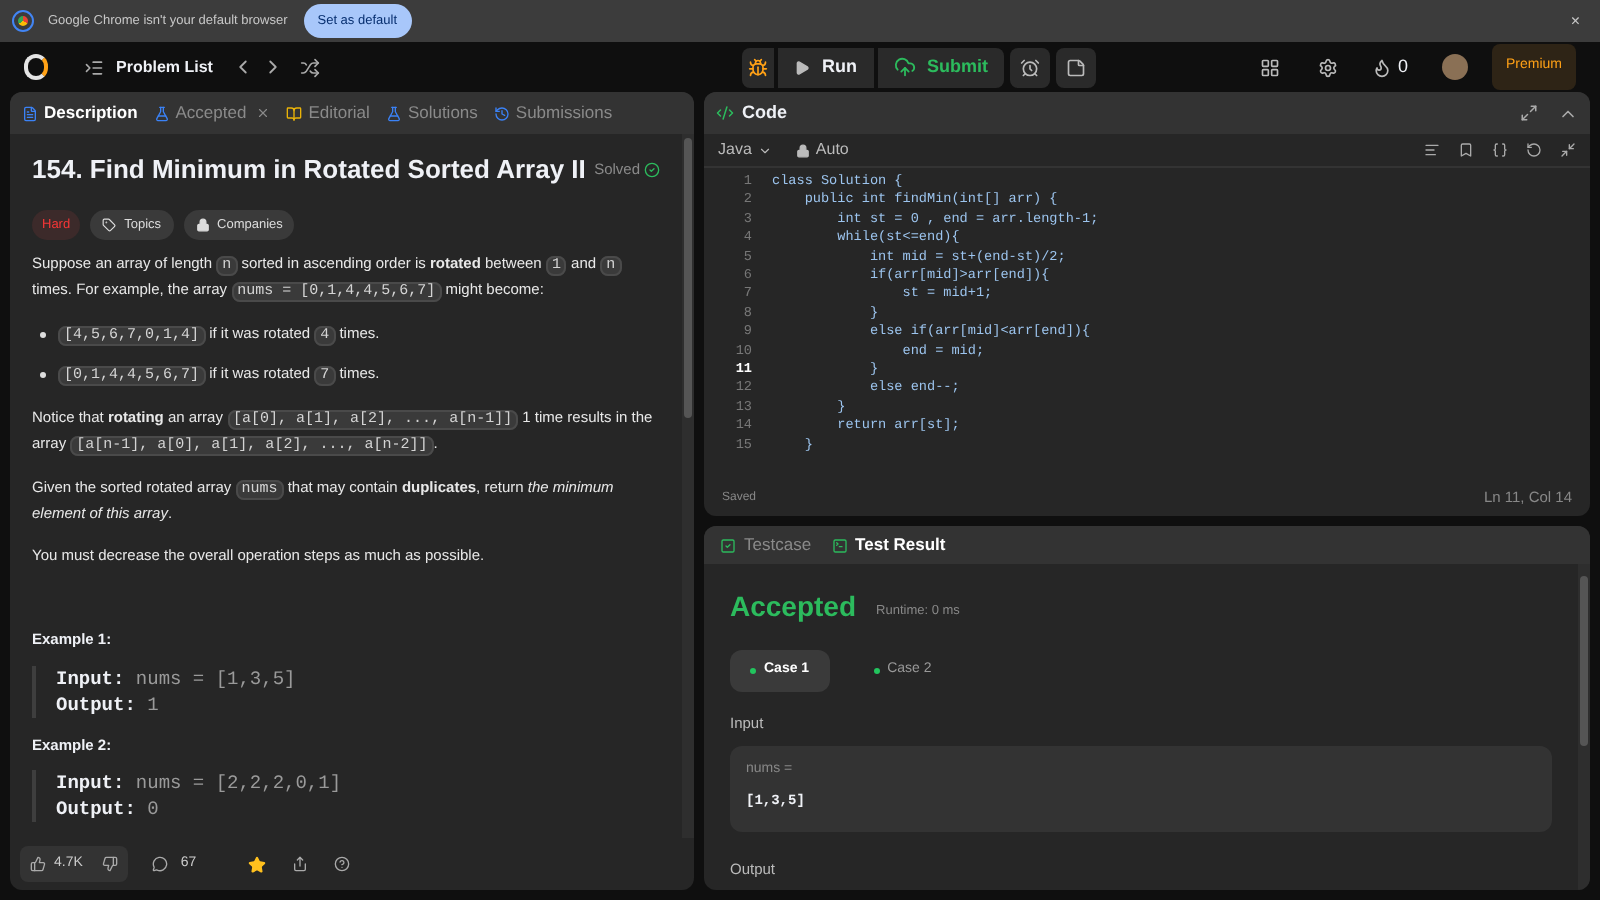  I want to click on submit-button: Submit, so click(940, 67).